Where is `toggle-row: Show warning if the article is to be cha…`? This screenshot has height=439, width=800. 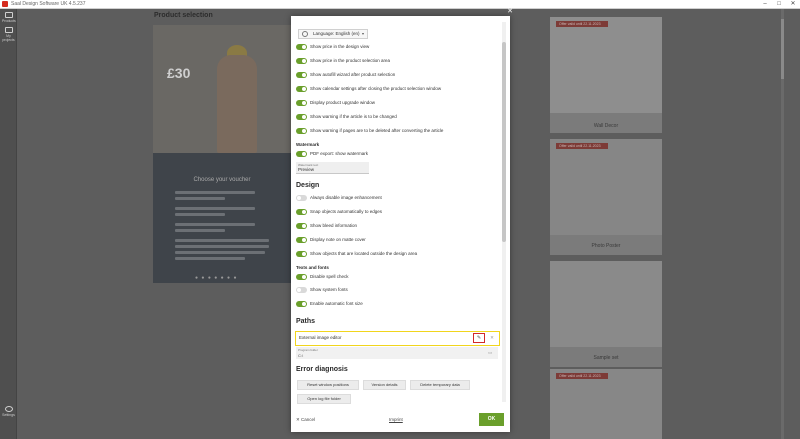 toggle-row: Show warning if the article is to be cha… is located at coordinates (346, 117).